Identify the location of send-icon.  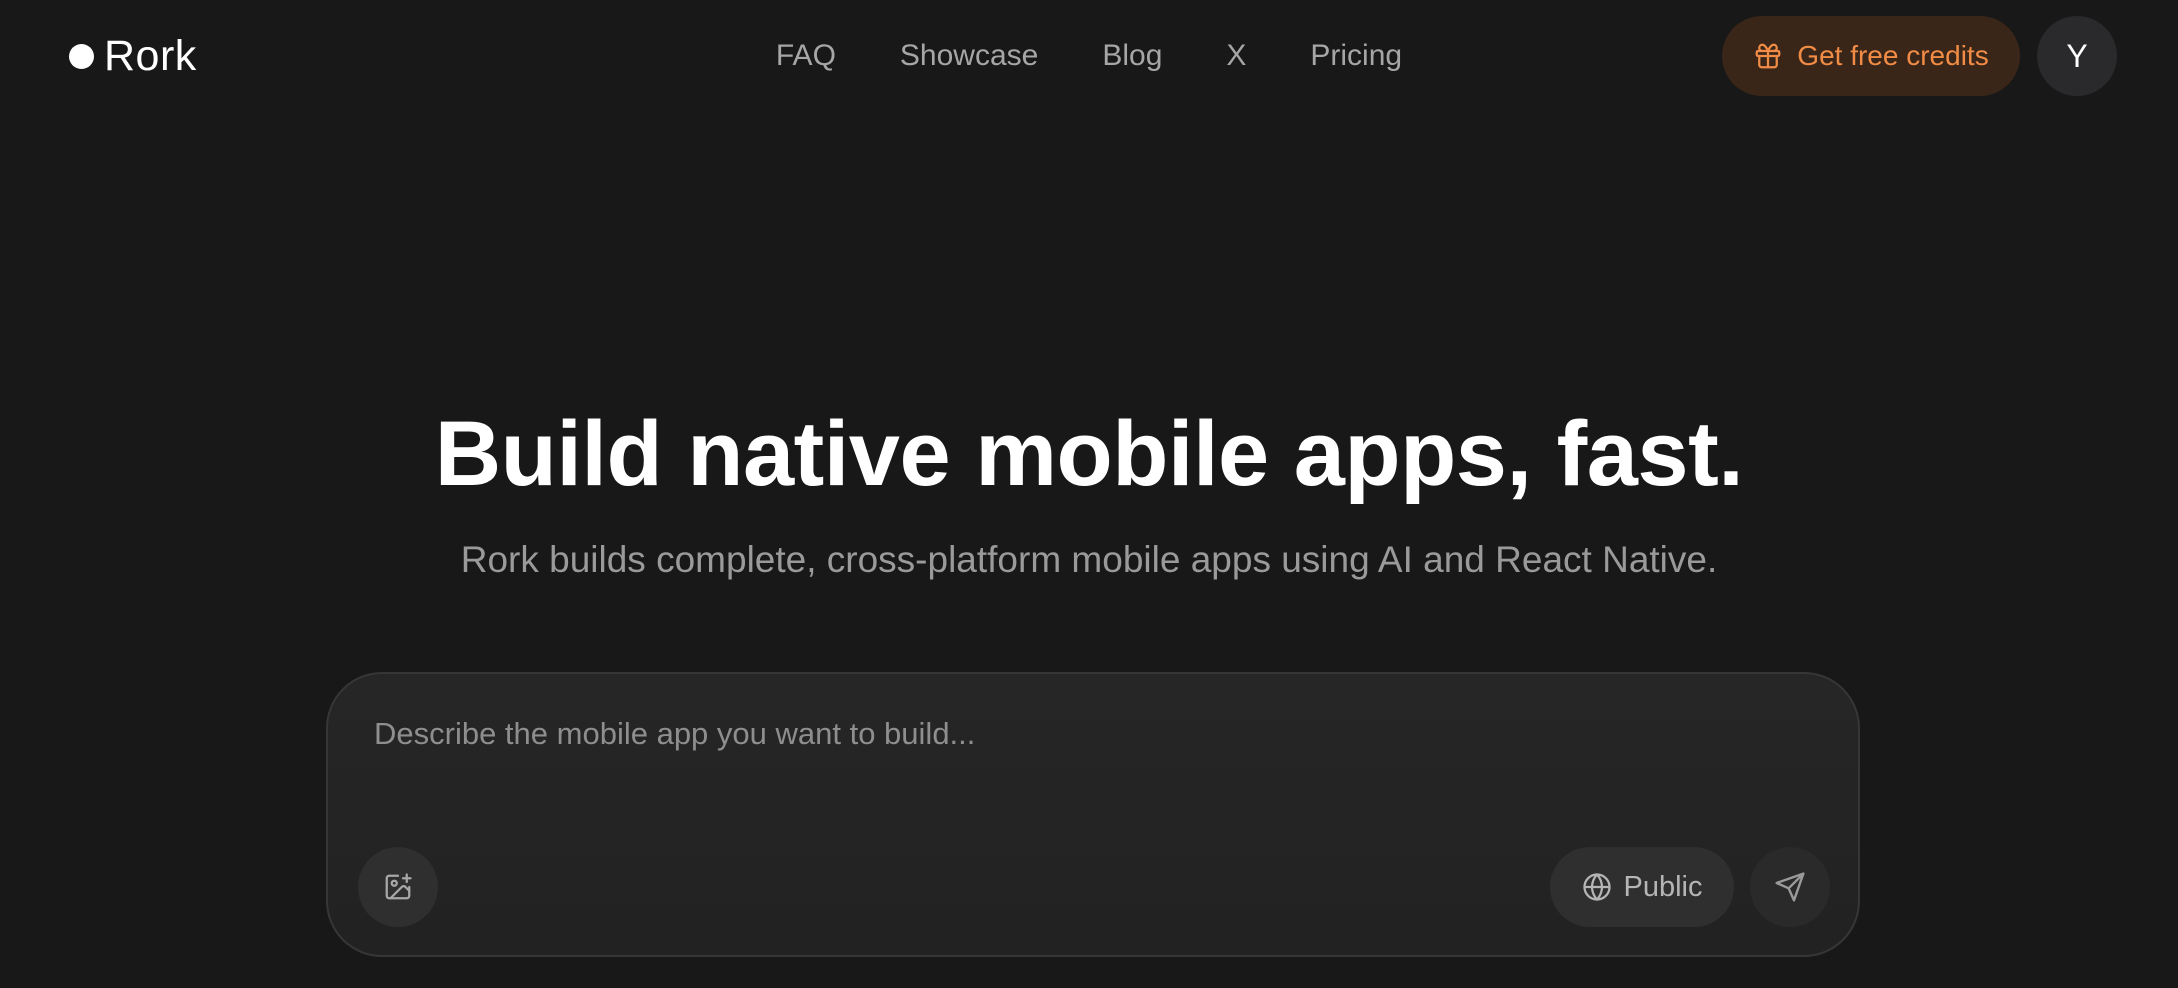
(1790, 887).